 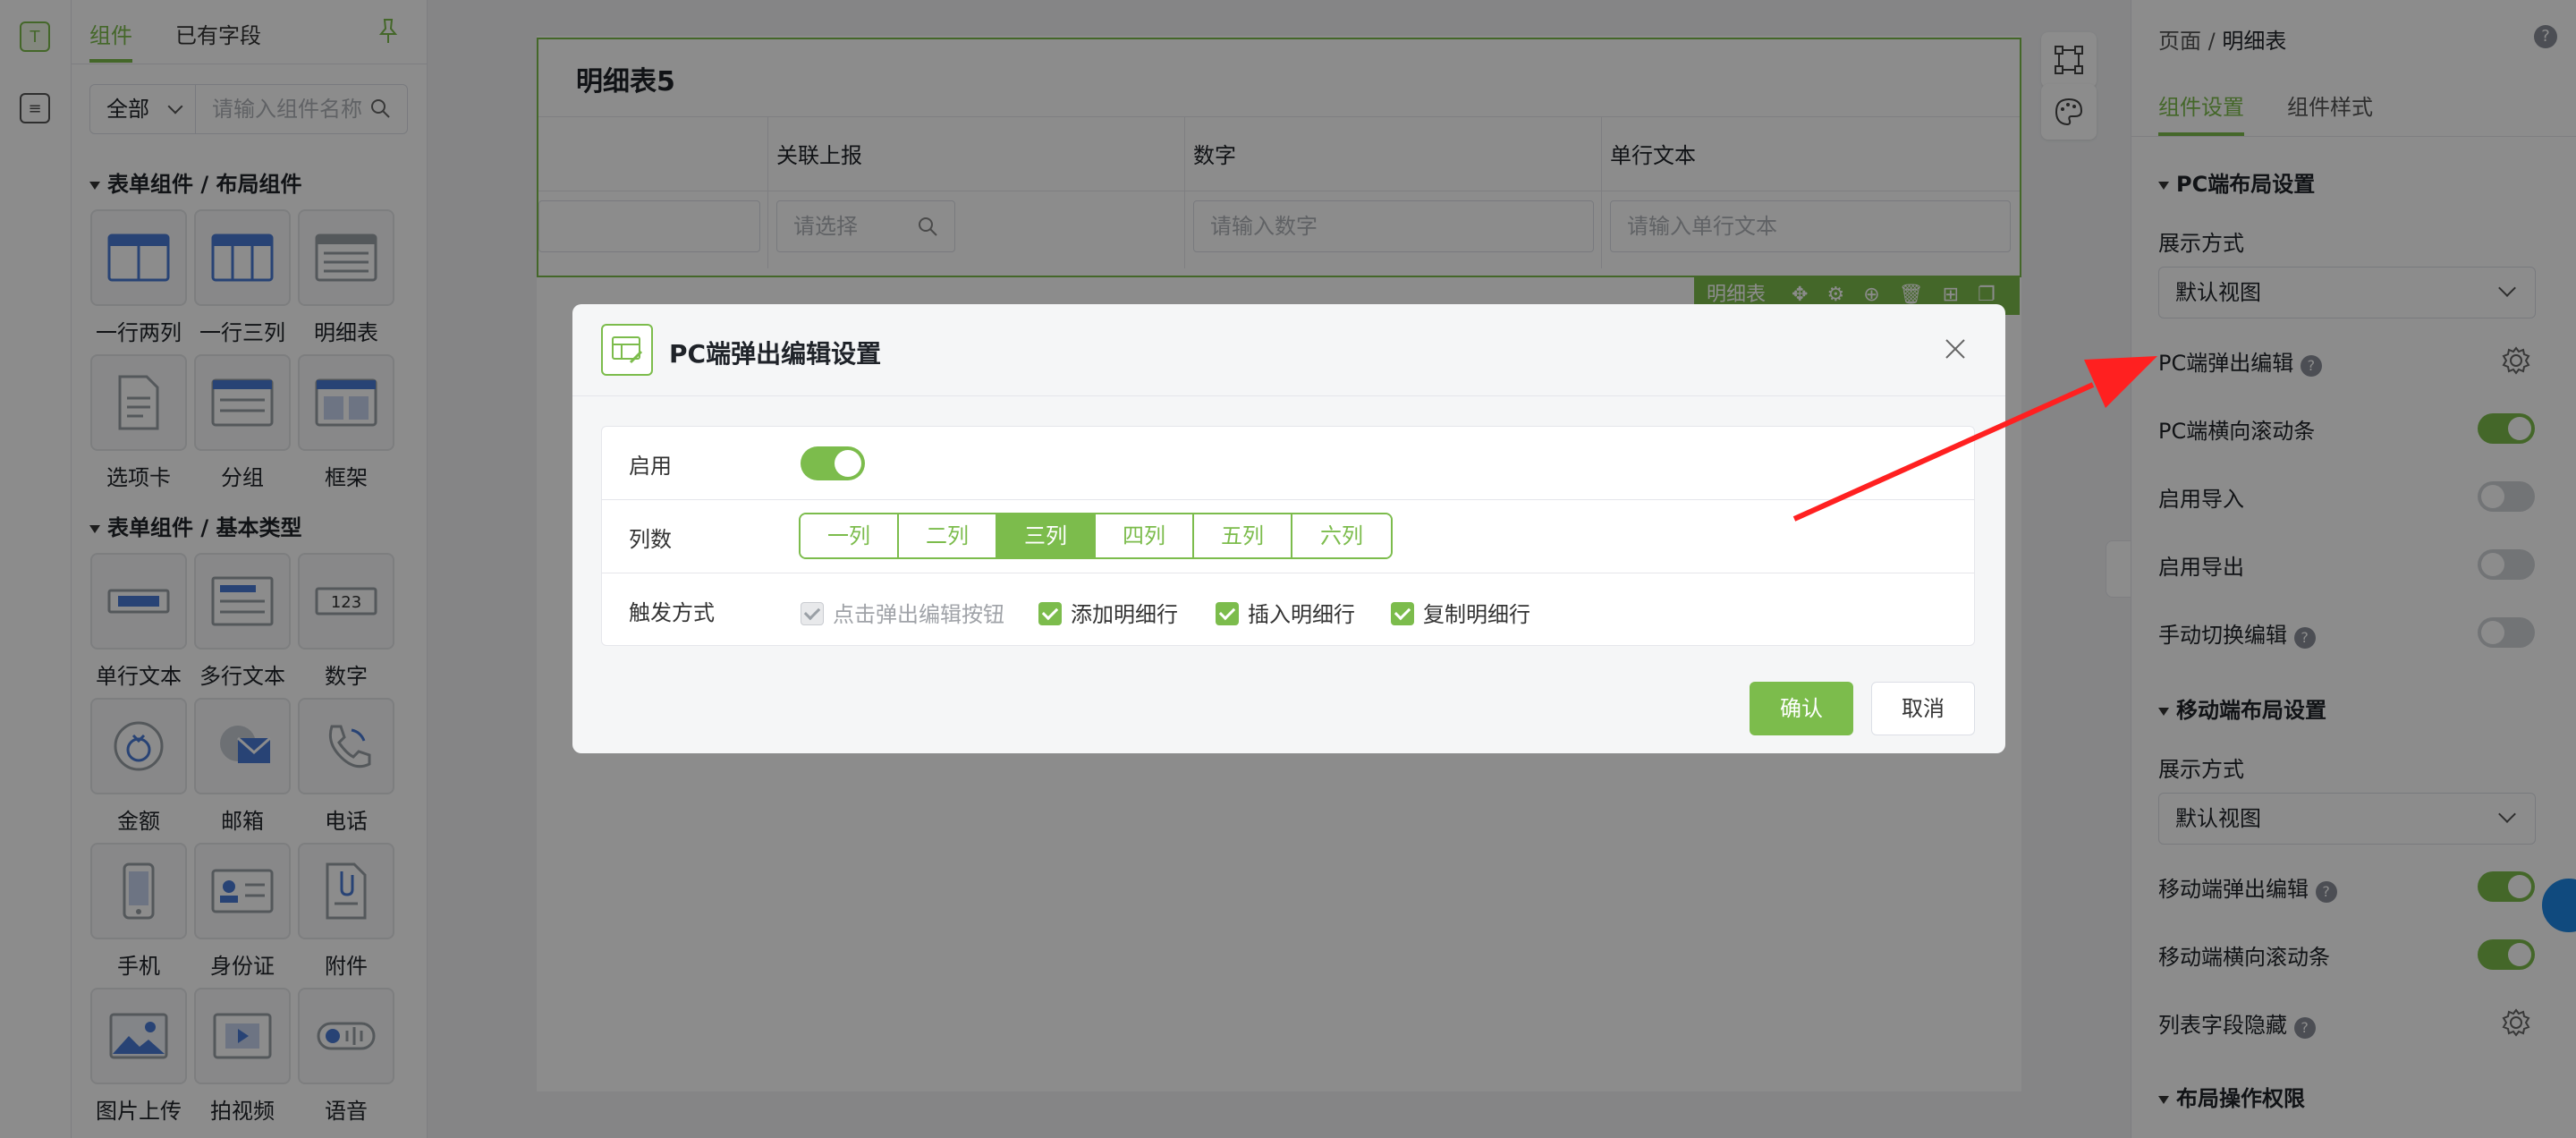 I want to click on enable-label: 启用, so click(x=650, y=466).